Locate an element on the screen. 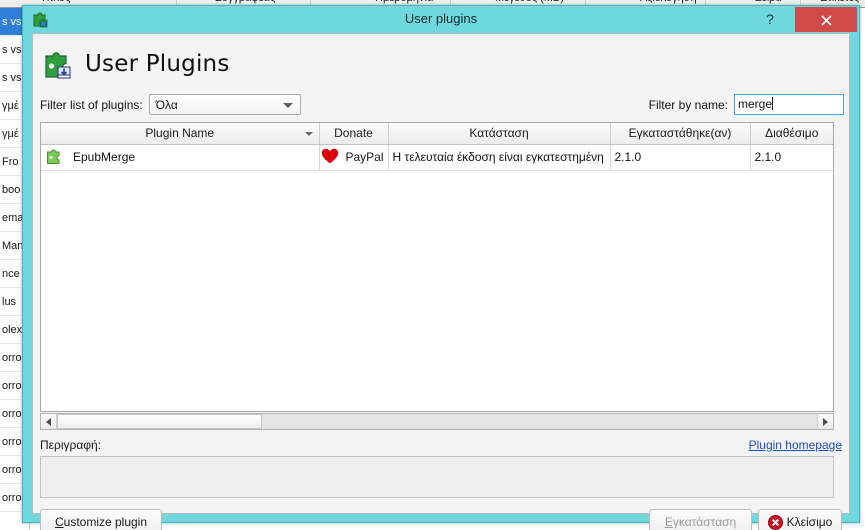 Image resolution: width=865 pixels, height=530 pixels. filter-list-select: Όλα is located at coordinates (224, 104).